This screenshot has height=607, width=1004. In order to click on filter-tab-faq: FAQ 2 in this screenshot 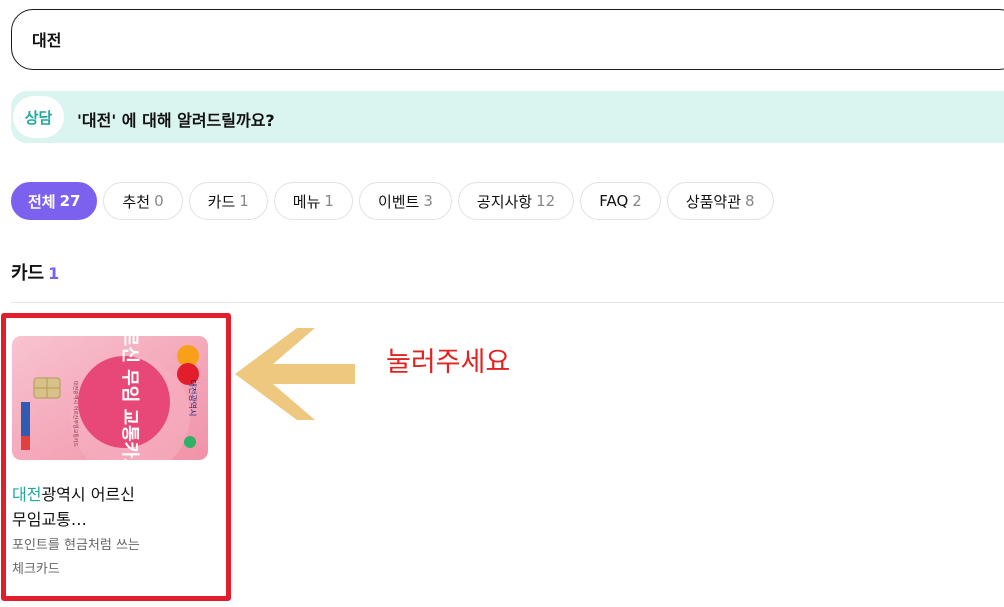, I will do `click(620, 201)`.